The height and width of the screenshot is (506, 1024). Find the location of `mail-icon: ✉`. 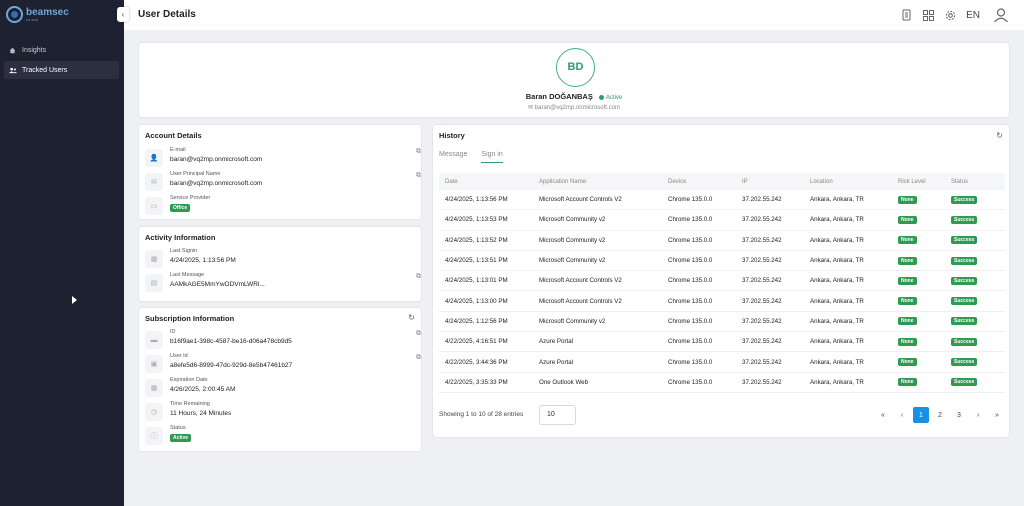

mail-icon: ✉ is located at coordinates (531, 108).